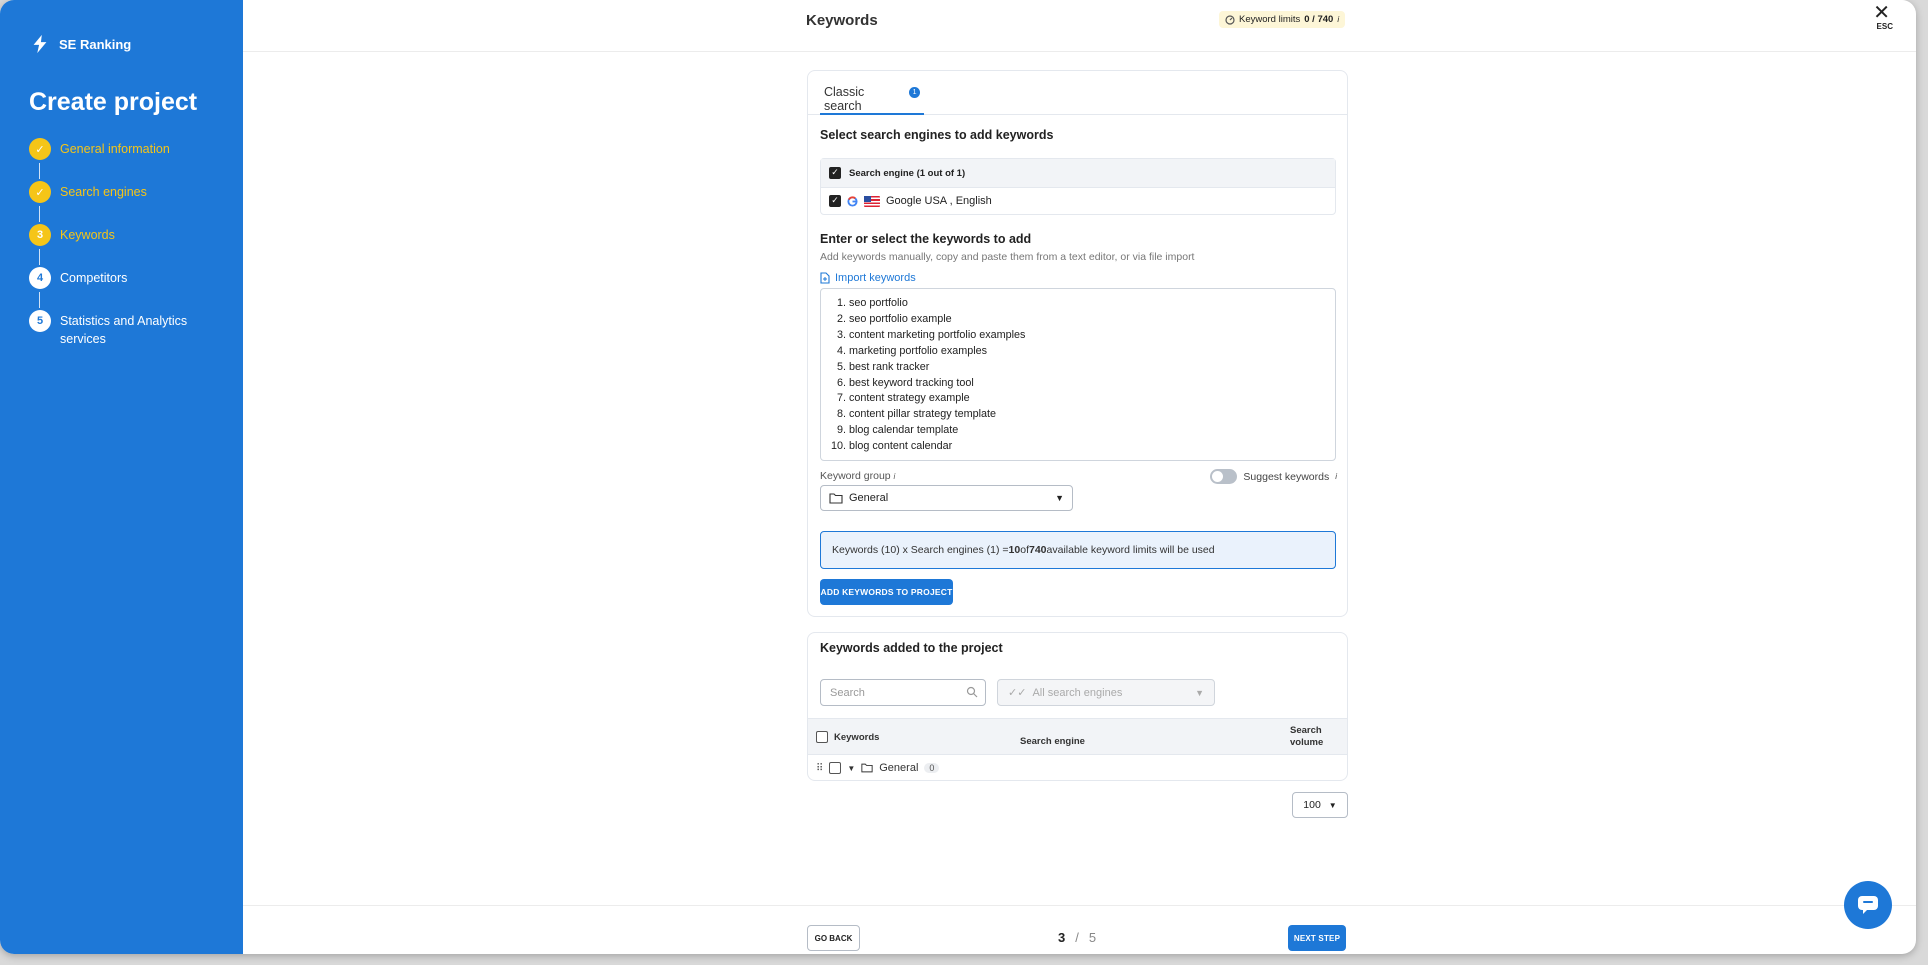  What do you see at coordinates (1077, 93) in the screenshot?
I see `tabs-bar: Classic search 1` at bounding box center [1077, 93].